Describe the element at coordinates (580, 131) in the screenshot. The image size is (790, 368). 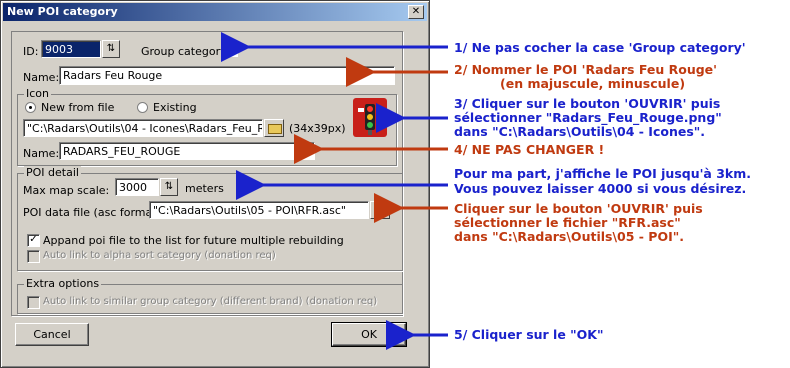
I see `annotation-3-line3: dans "C:\Radars\Outils\04 - Icones".` at that location.